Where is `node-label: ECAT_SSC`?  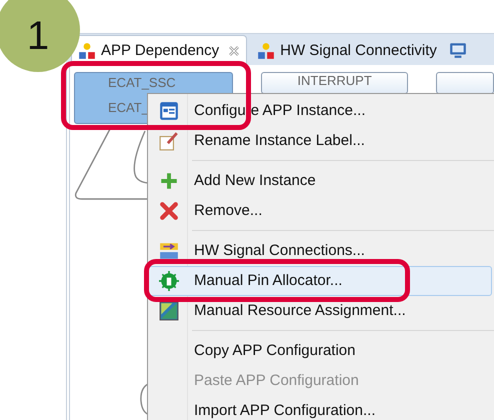
node-label: ECAT_SSC is located at coordinates (142, 82).